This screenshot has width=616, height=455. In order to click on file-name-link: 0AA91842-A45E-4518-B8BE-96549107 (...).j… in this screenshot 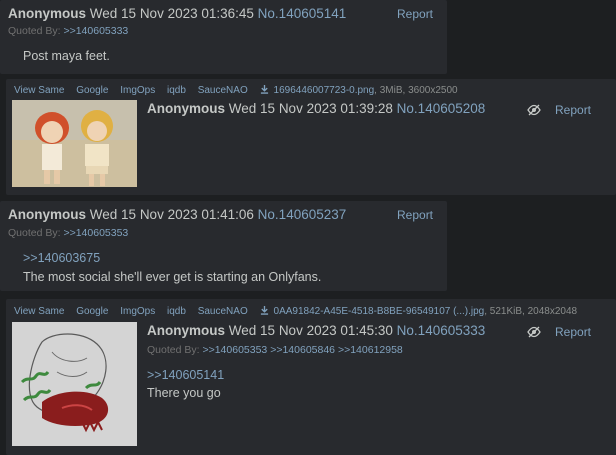, I will do `click(379, 311)`.